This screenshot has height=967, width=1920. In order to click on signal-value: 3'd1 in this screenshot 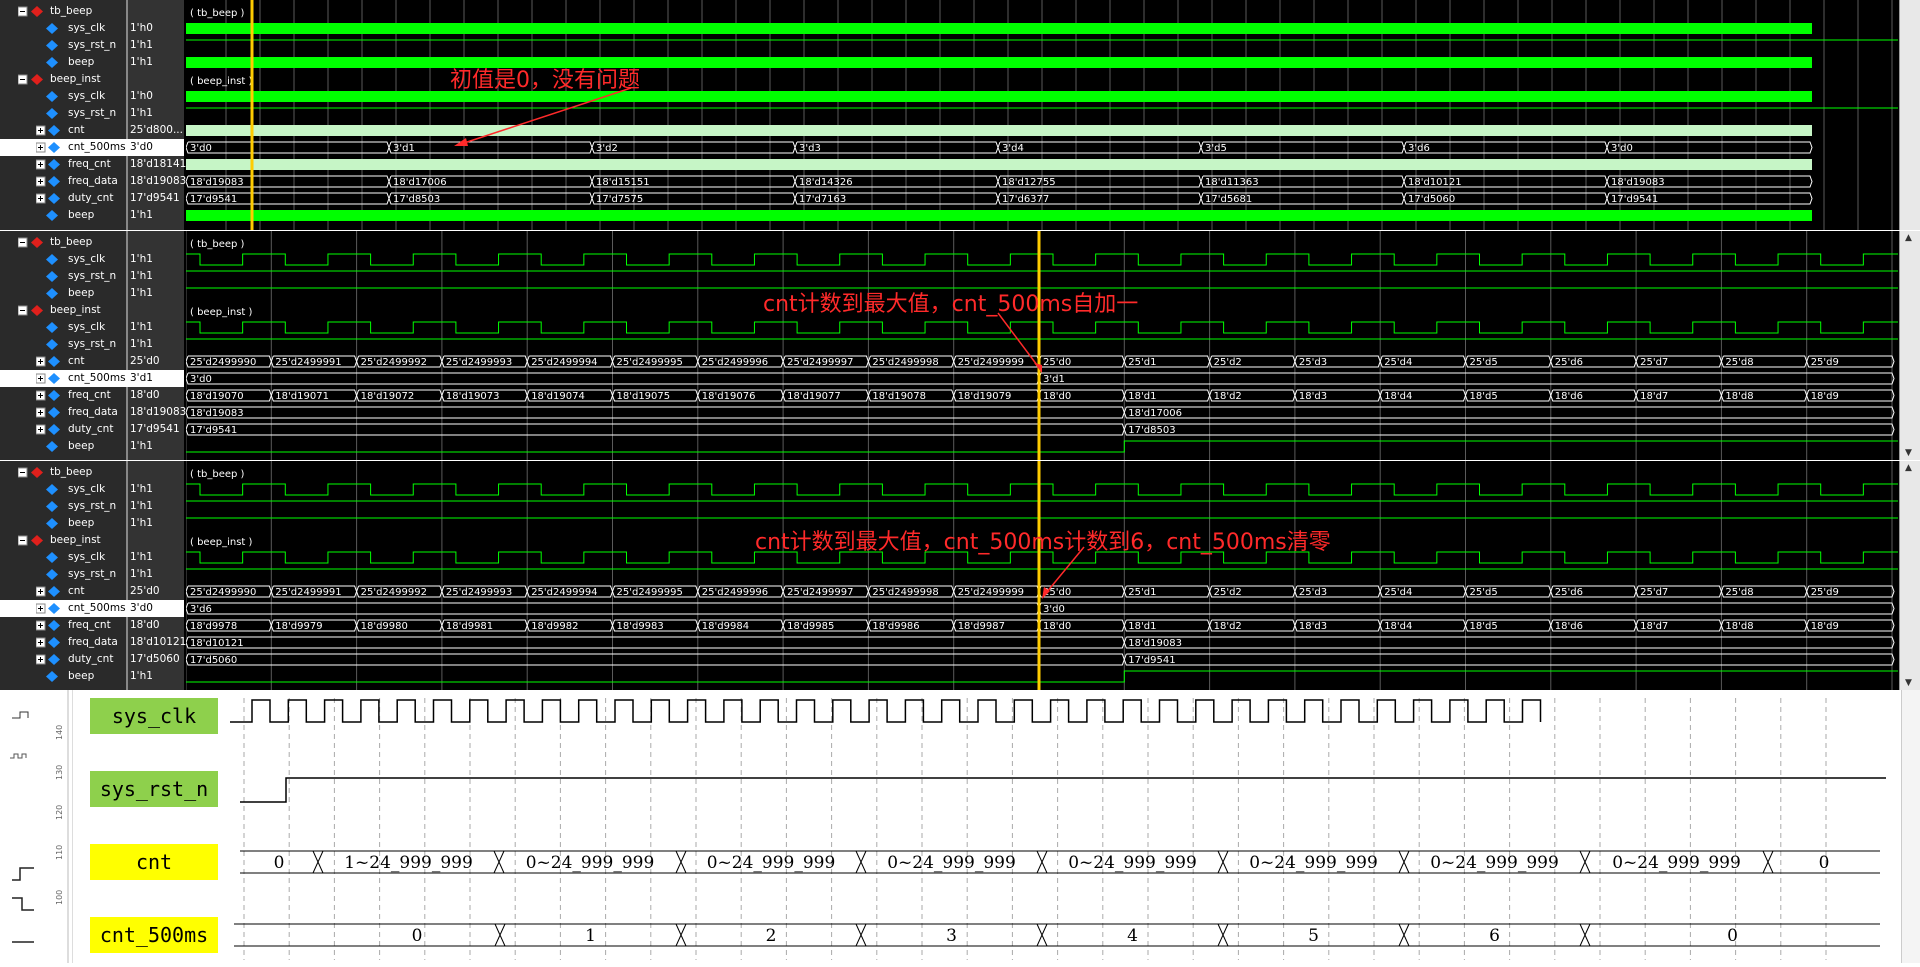, I will do `click(141, 378)`.